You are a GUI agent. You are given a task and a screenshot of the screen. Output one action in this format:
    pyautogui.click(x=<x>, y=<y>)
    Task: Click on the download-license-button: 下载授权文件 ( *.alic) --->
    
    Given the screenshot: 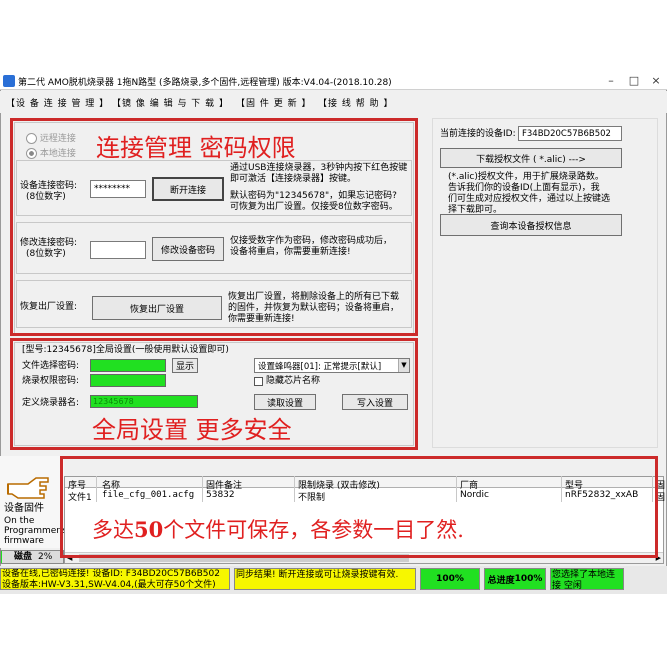 What is the action you would take?
    pyautogui.click(x=531, y=158)
    